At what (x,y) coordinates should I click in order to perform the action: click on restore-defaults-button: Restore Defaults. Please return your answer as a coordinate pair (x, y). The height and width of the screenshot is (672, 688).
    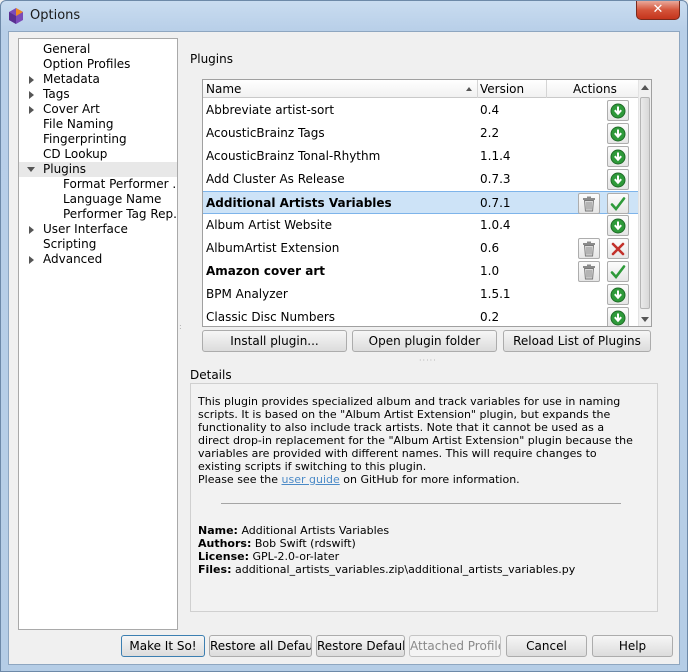
    Looking at the image, I should click on (360, 646).